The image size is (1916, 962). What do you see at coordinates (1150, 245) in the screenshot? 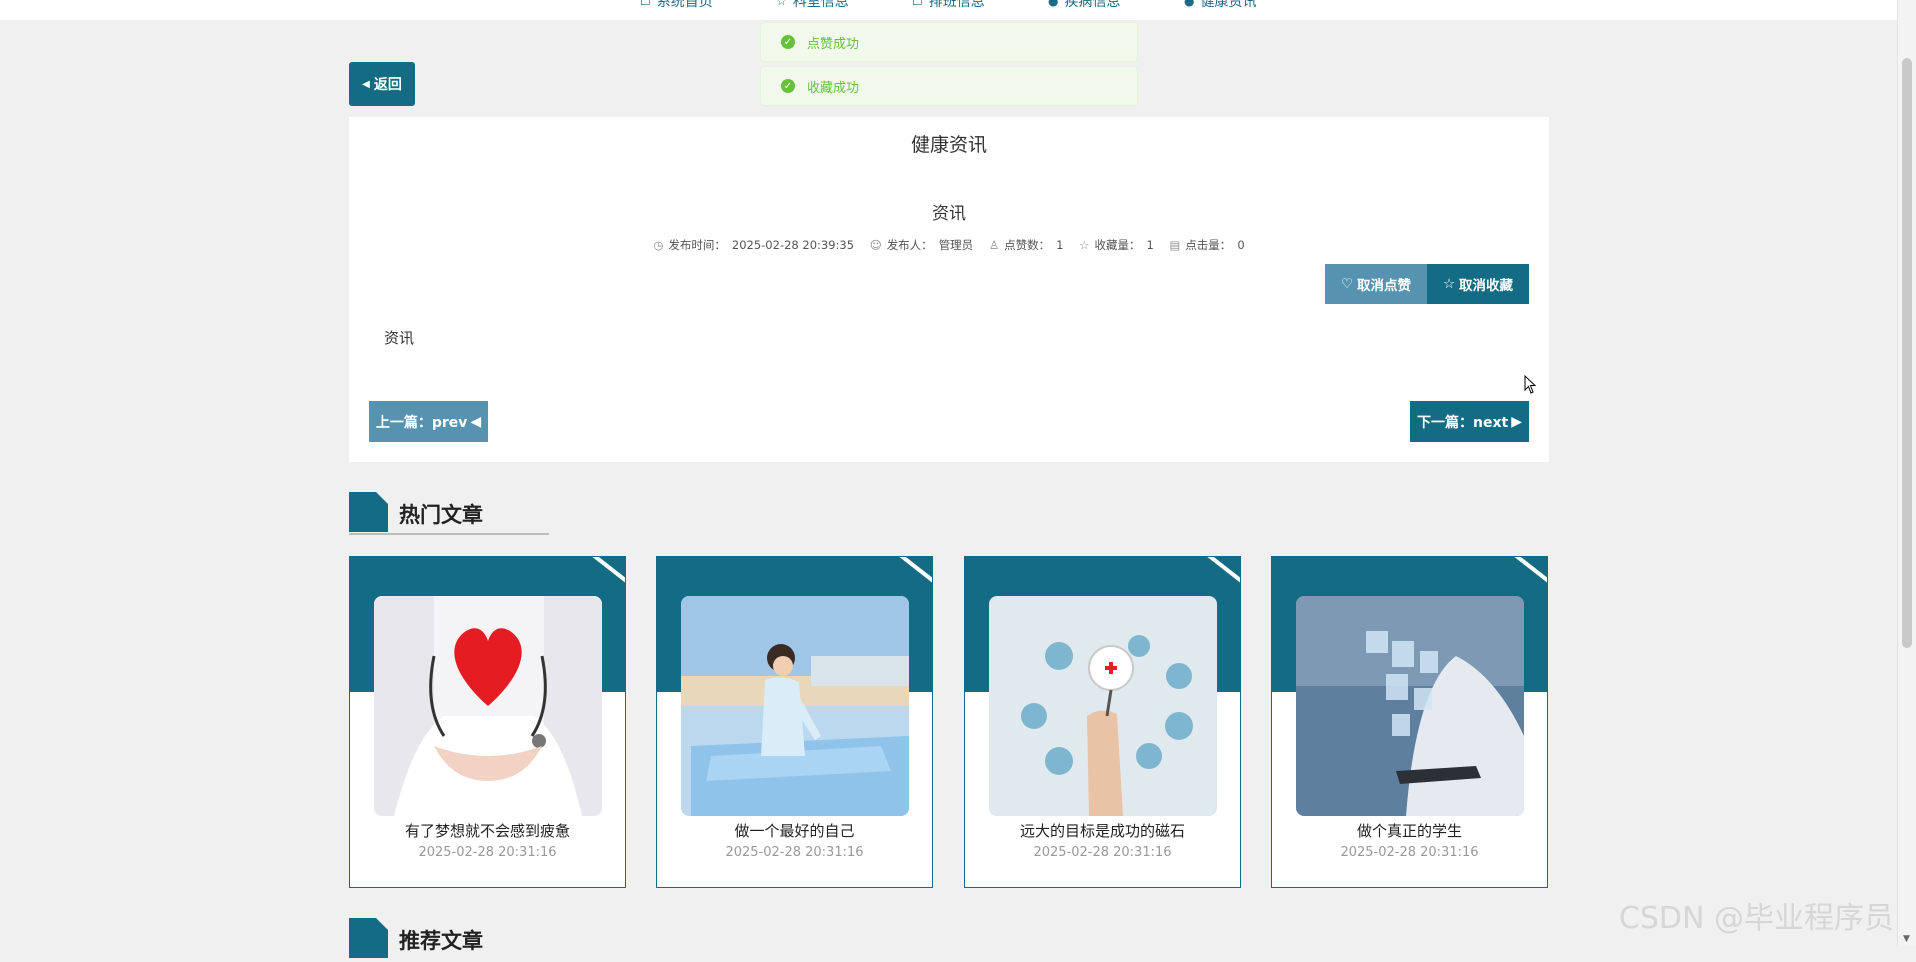
I see `favorites-count: 1` at bounding box center [1150, 245].